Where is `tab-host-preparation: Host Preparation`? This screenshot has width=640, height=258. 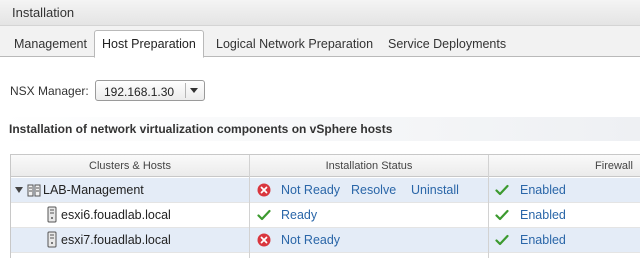
tab-host-preparation: Host Preparation is located at coordinates (149, 44).